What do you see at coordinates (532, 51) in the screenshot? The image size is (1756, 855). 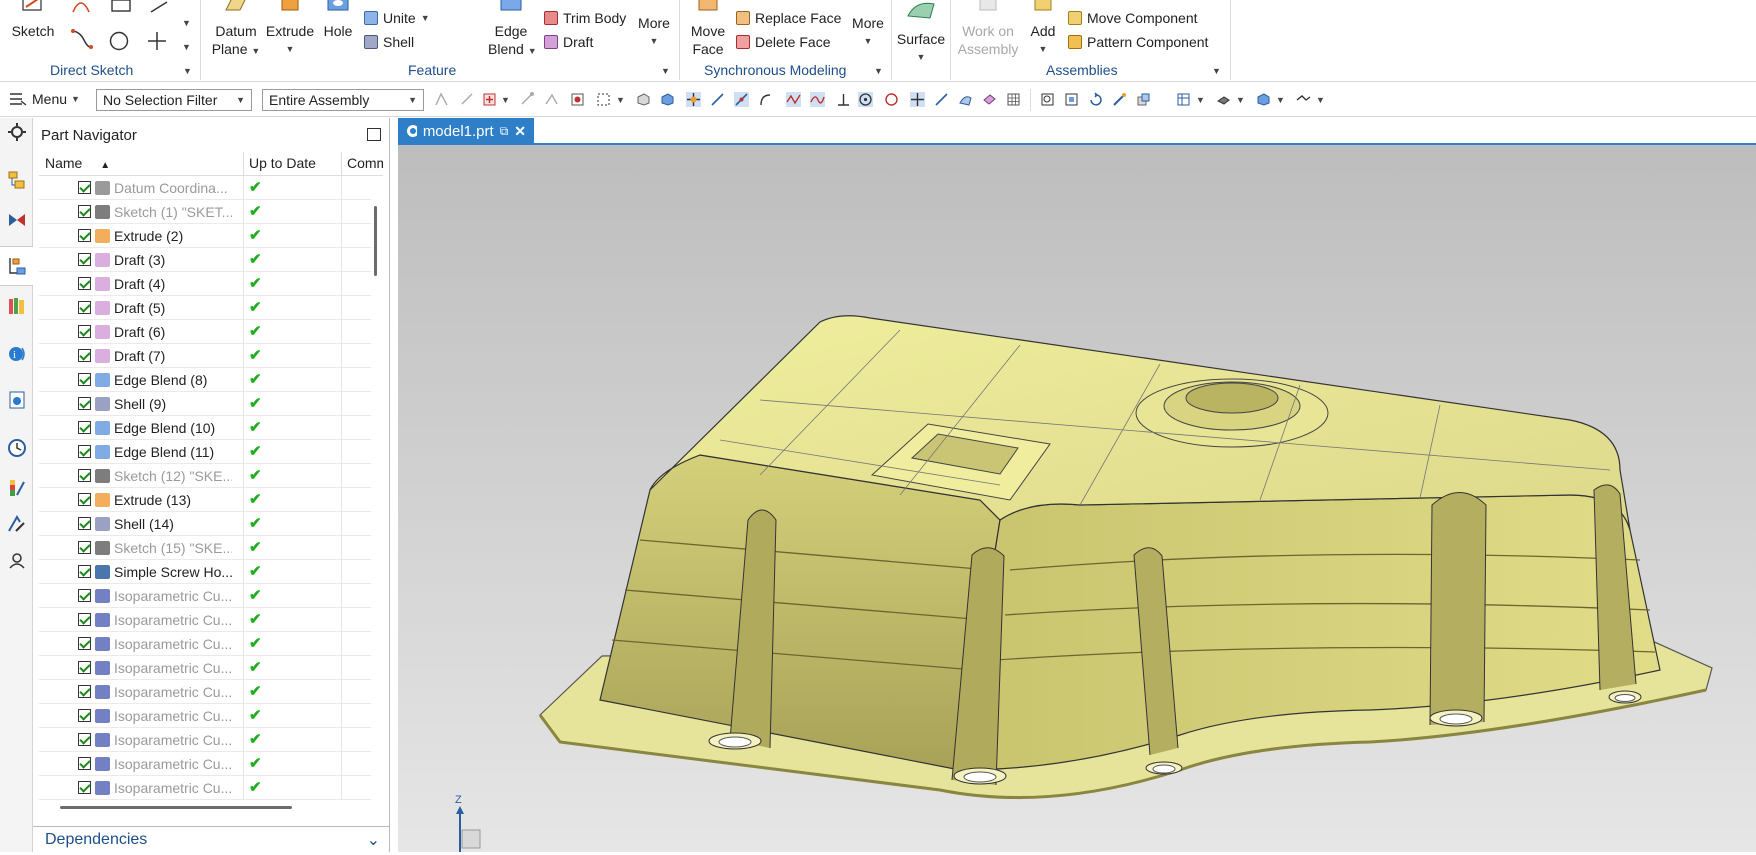 I see `edge-blend-dropdown-icon: ▼` at bounding box center [532, 51].